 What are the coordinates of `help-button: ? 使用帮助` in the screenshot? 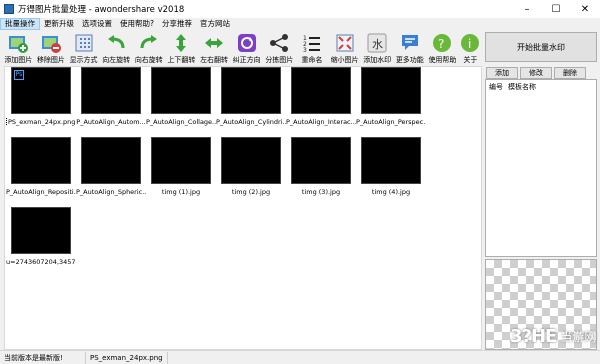 It's located at (442, 48).